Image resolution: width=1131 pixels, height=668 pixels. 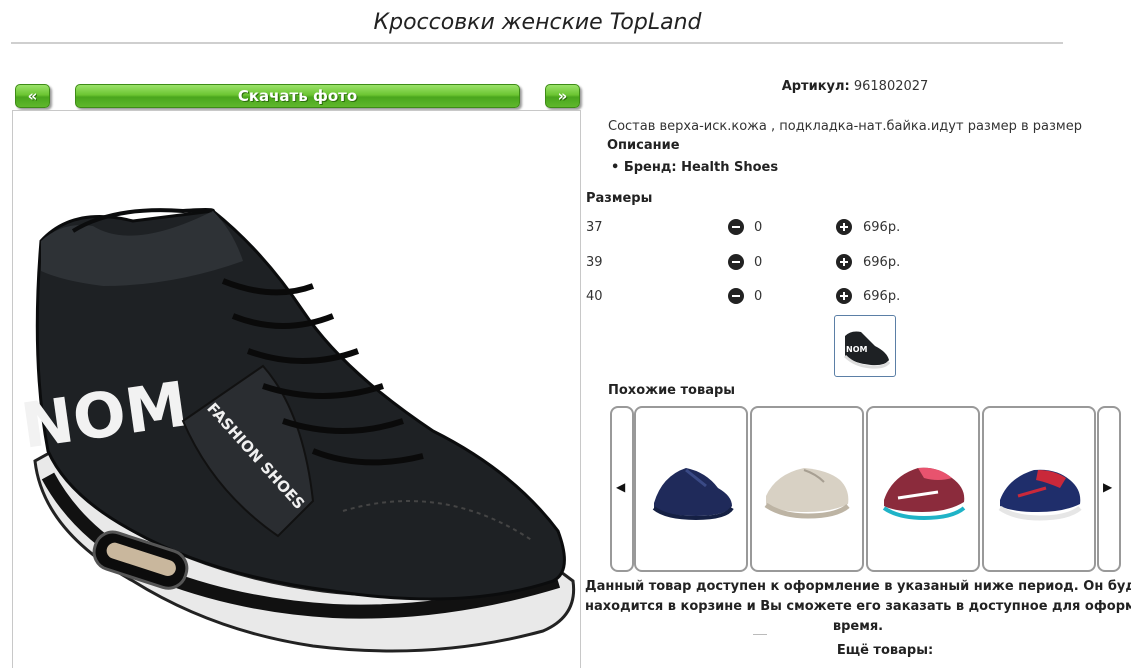 What do you see at coordinates (856, 349) in the screenshot?
I see `svg-text: NOM` at bounding box center [856, 349].